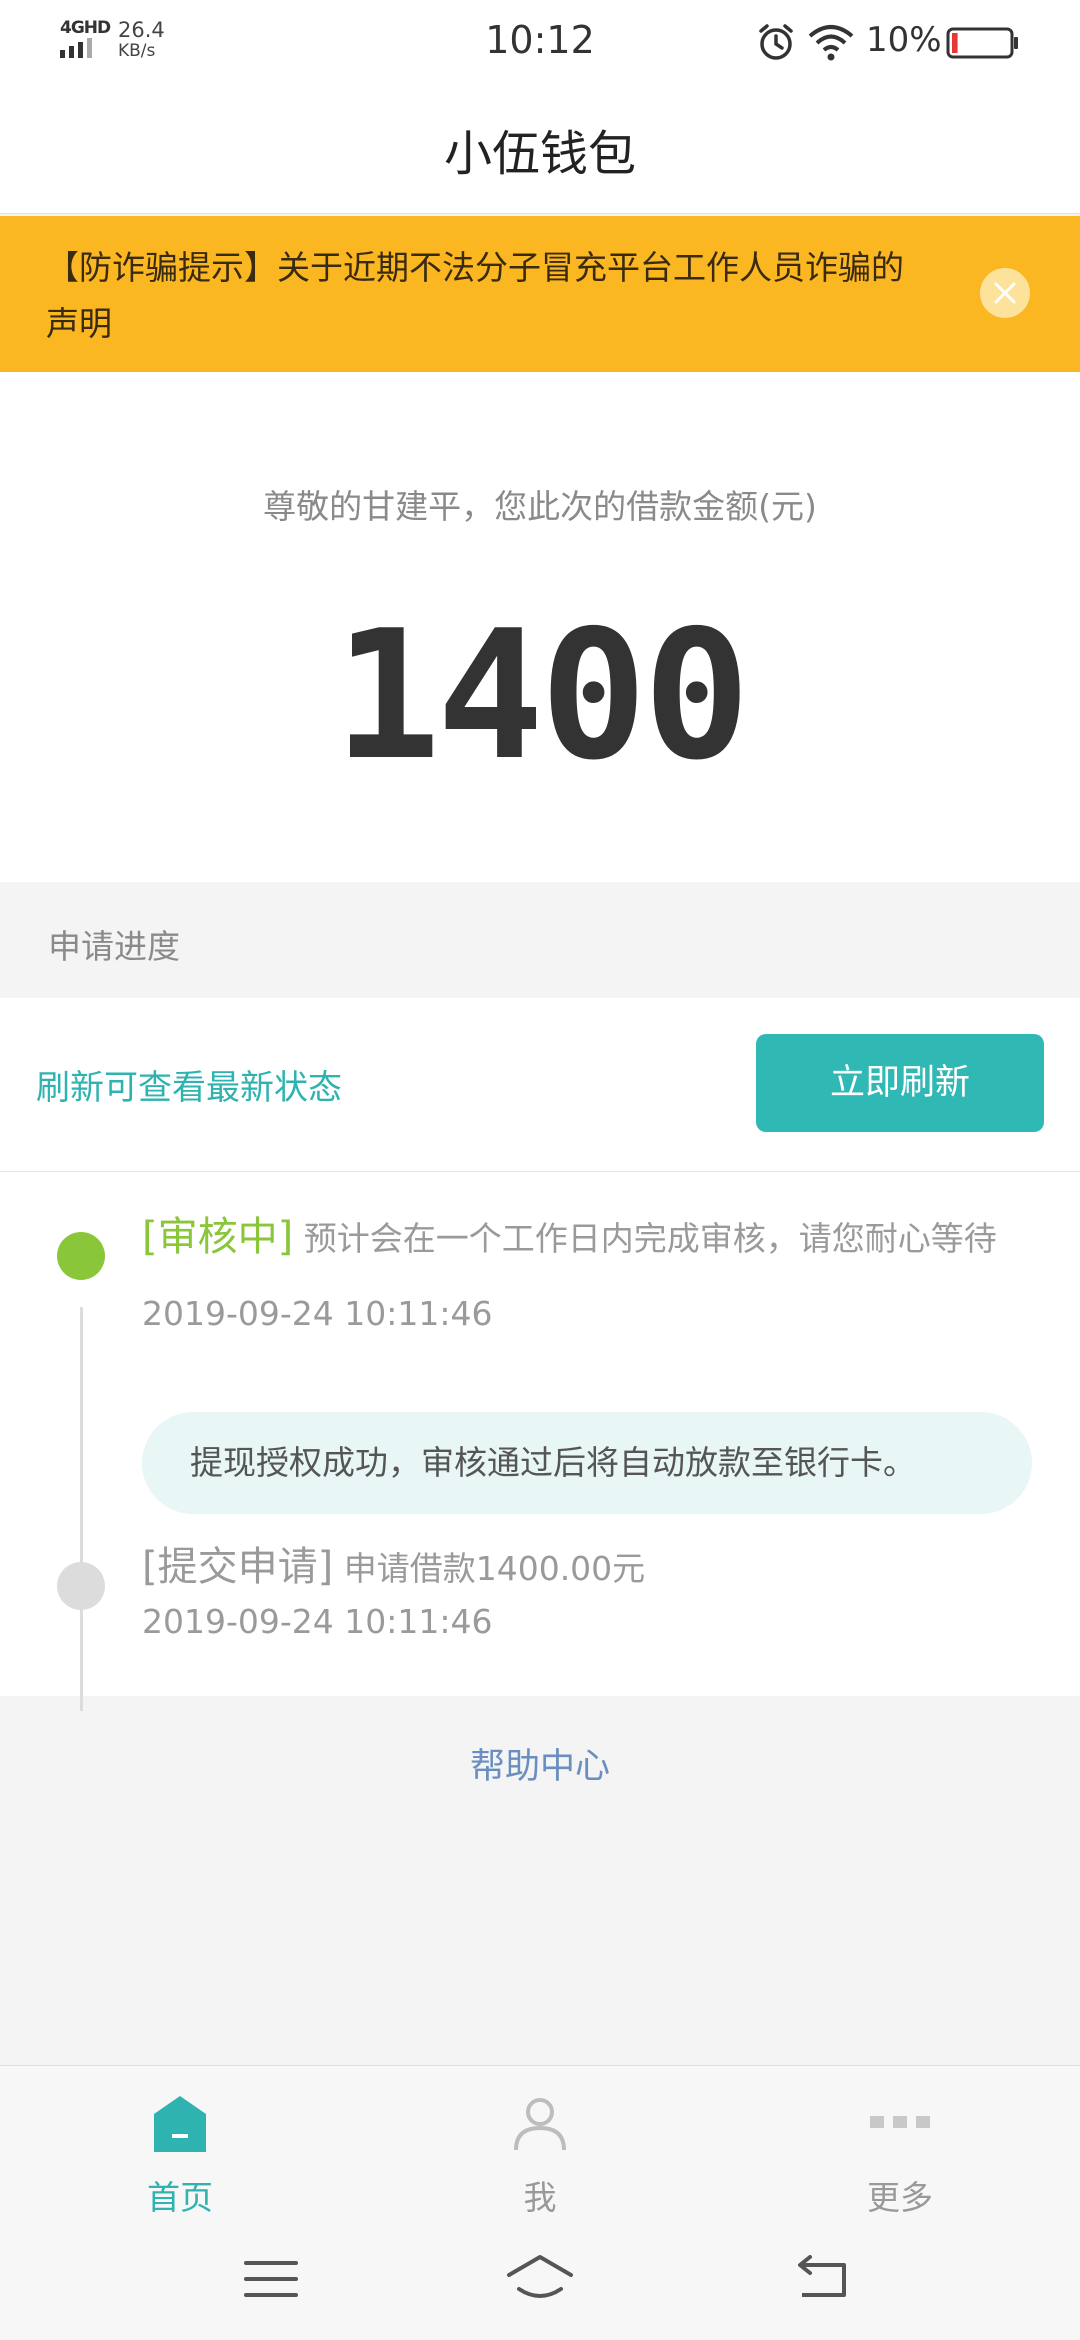 The image size is (1080, 2340). Describe the element at coordinates (489, 1568) in the screenshot. I see `step-desc: 申请借款1400.00元` at that location.